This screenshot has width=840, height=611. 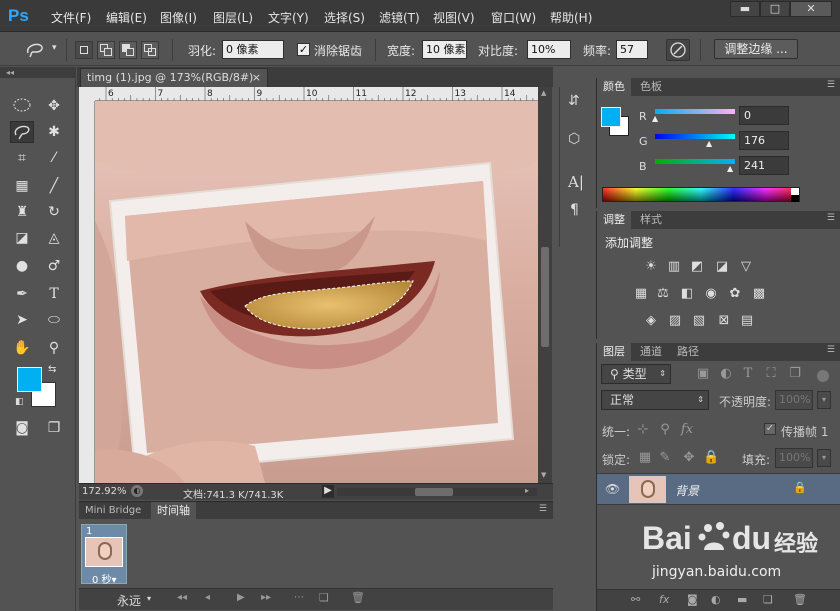 I want to click on menu-edit: 编辑(E), so click(x=126, y=17).